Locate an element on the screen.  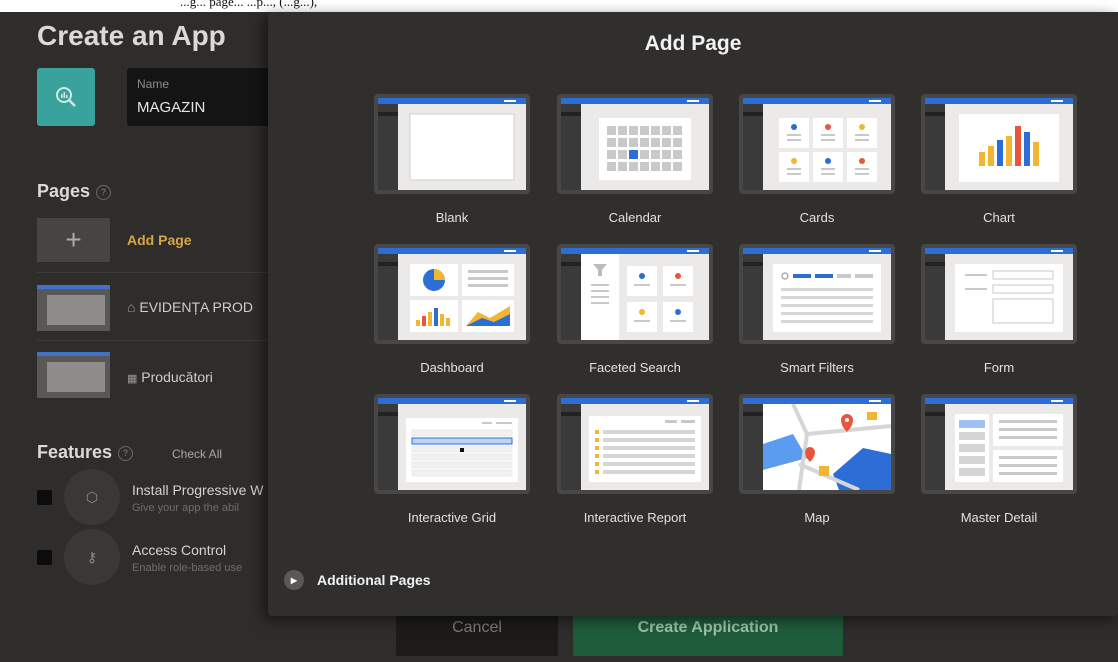
page-type-chart: Chart is located at coordinates (999, 159).